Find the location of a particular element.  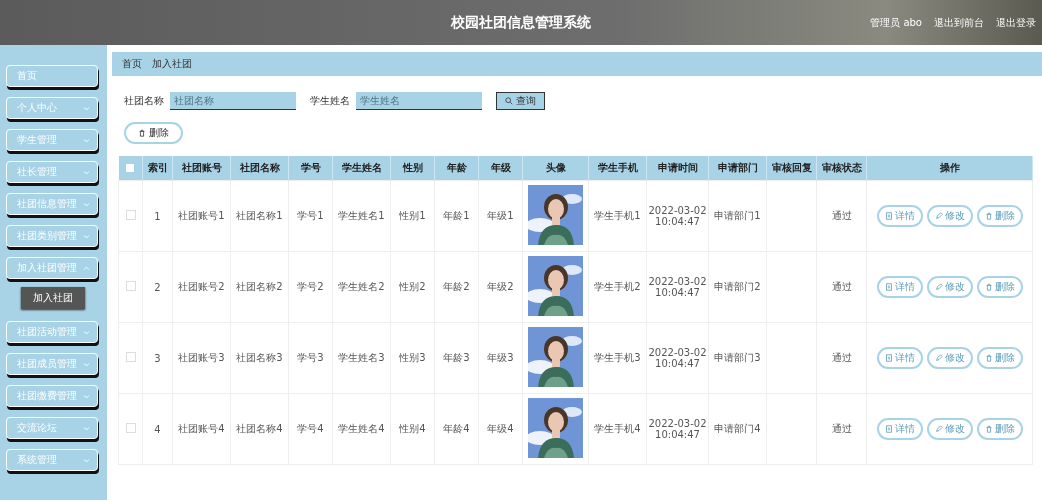

table-cell: 学生手机2 is located at coordinates (617, 286).